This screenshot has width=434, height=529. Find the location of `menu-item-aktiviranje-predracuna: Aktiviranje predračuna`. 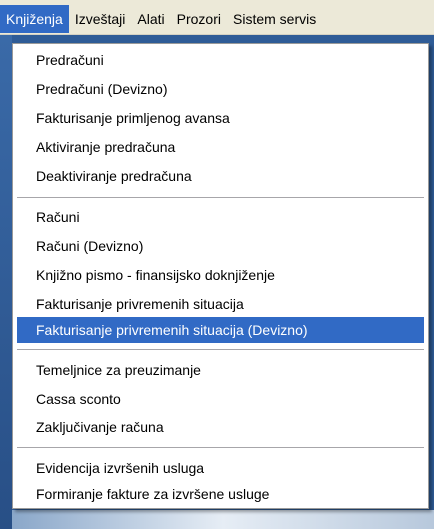

menu-item-aktiviranje-predracuna: Aktiviranje predračuna is located at coordinates (220, 147).